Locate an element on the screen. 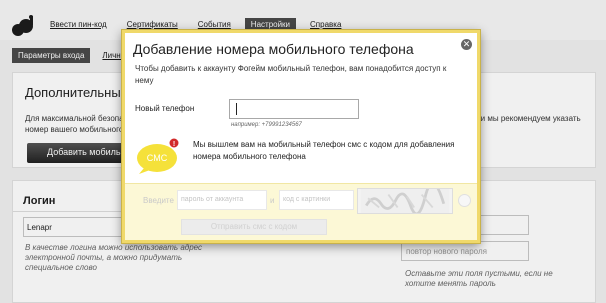  text-caret is located at coordinates (236, 109).